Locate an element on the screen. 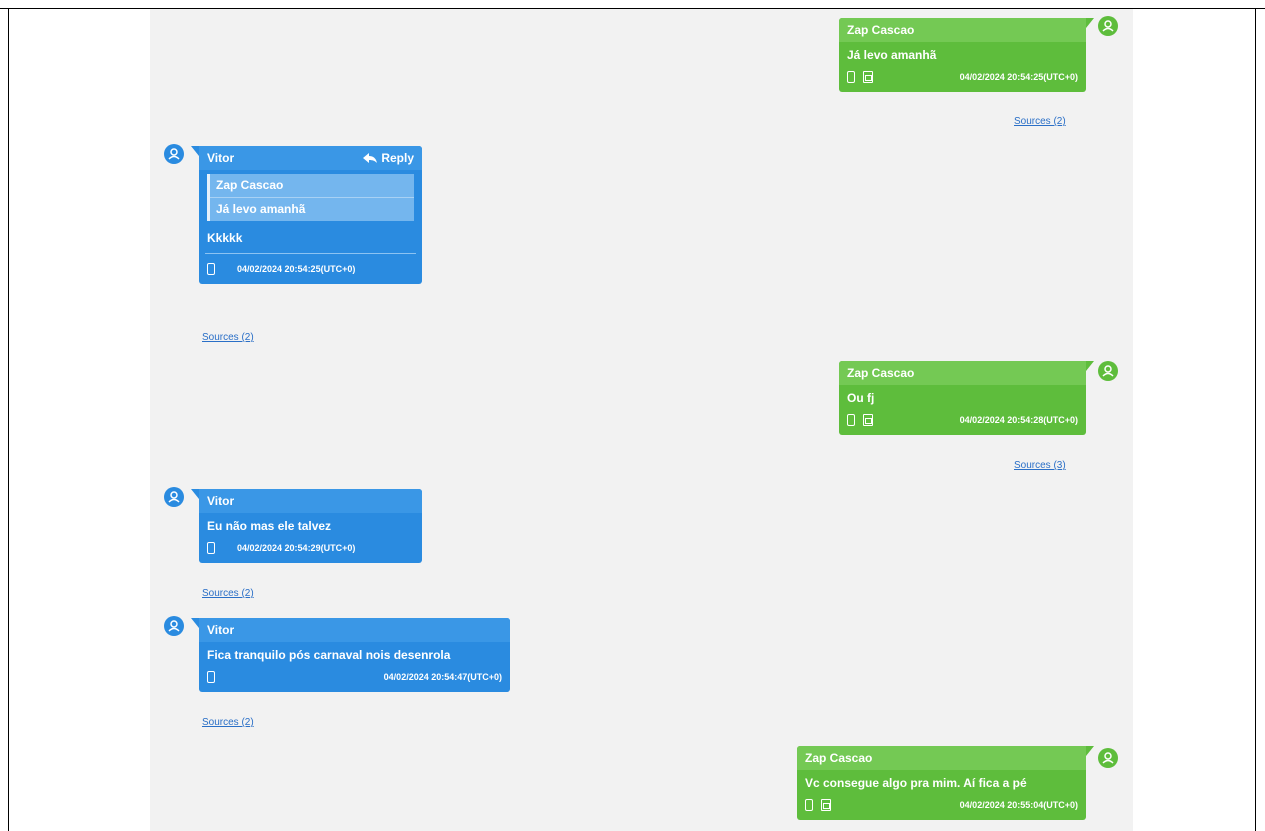  message-text: Ou fj is located at coordinates (861, 398).